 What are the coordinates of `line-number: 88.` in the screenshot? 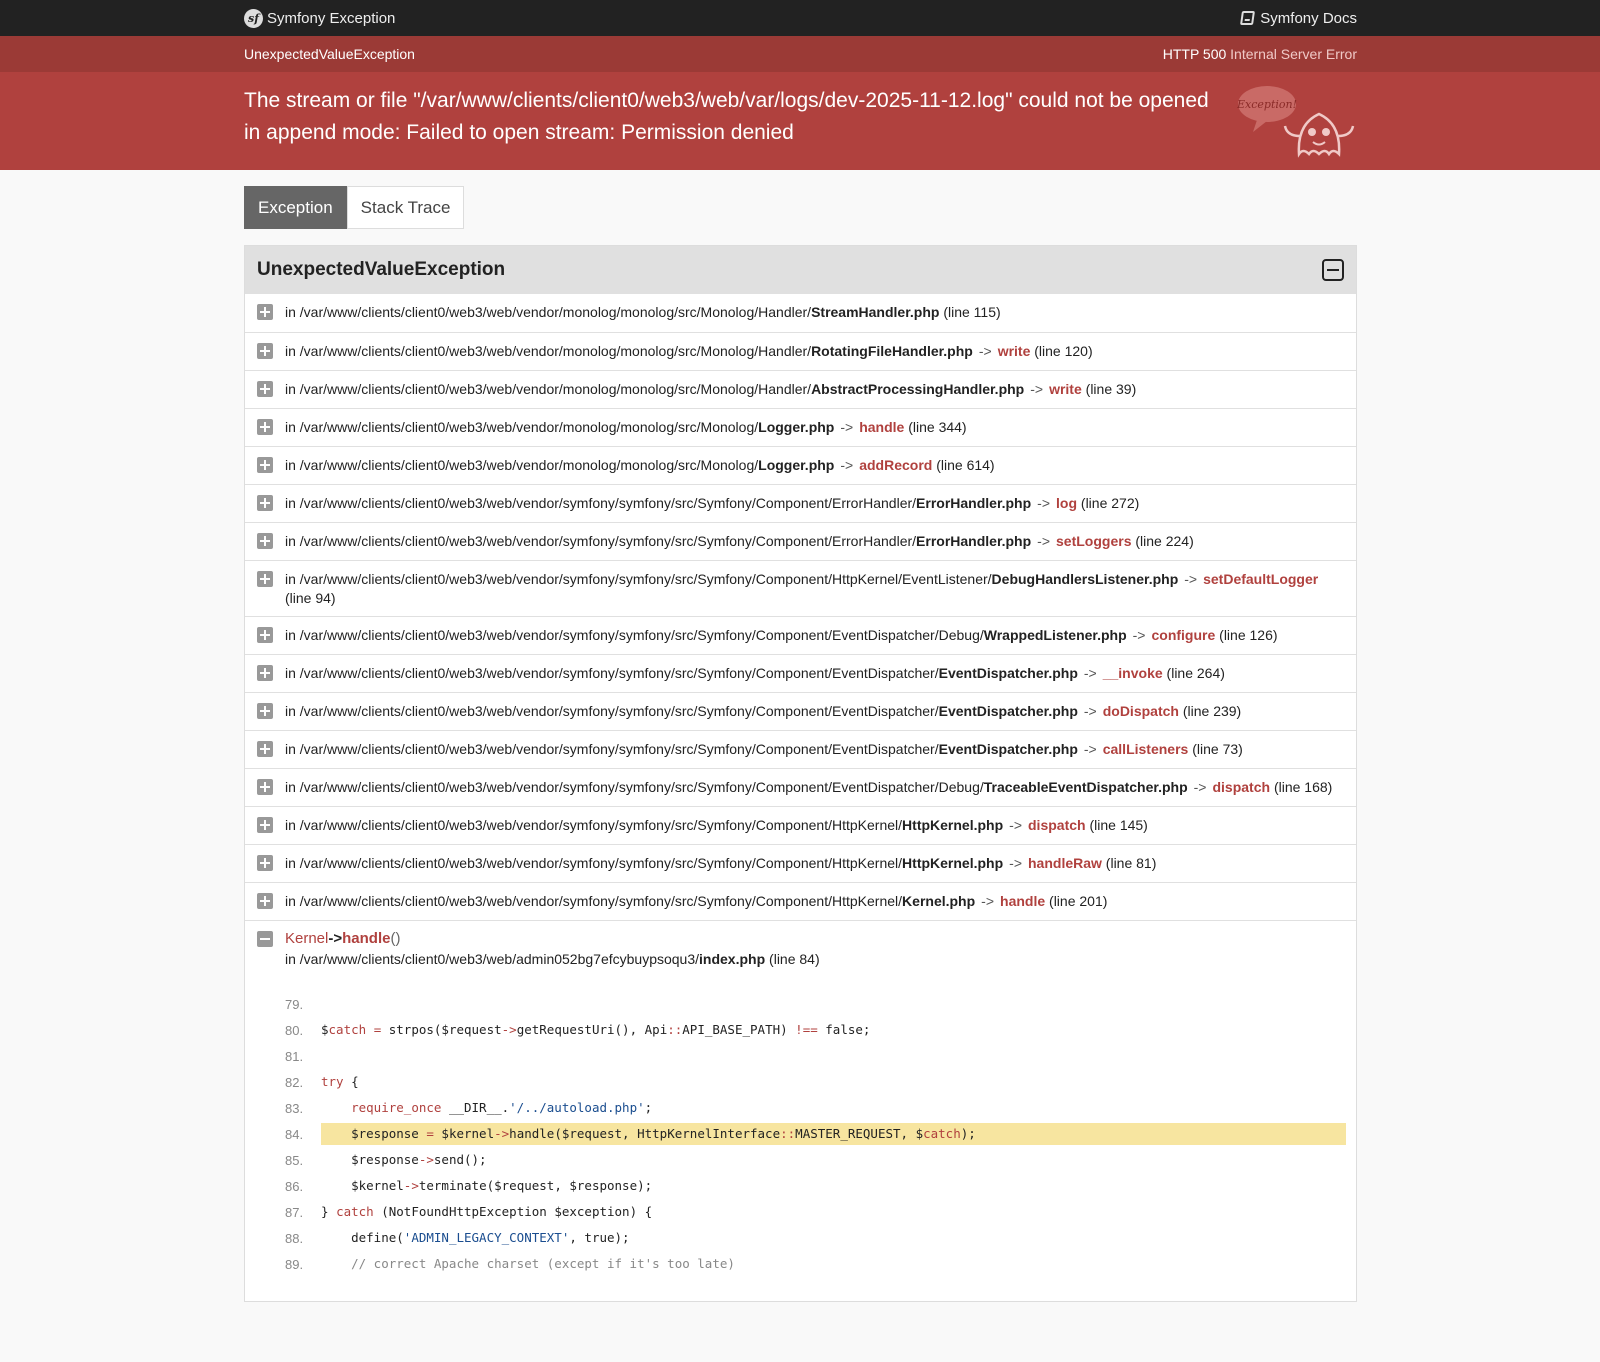 It's located at (294, 1238).